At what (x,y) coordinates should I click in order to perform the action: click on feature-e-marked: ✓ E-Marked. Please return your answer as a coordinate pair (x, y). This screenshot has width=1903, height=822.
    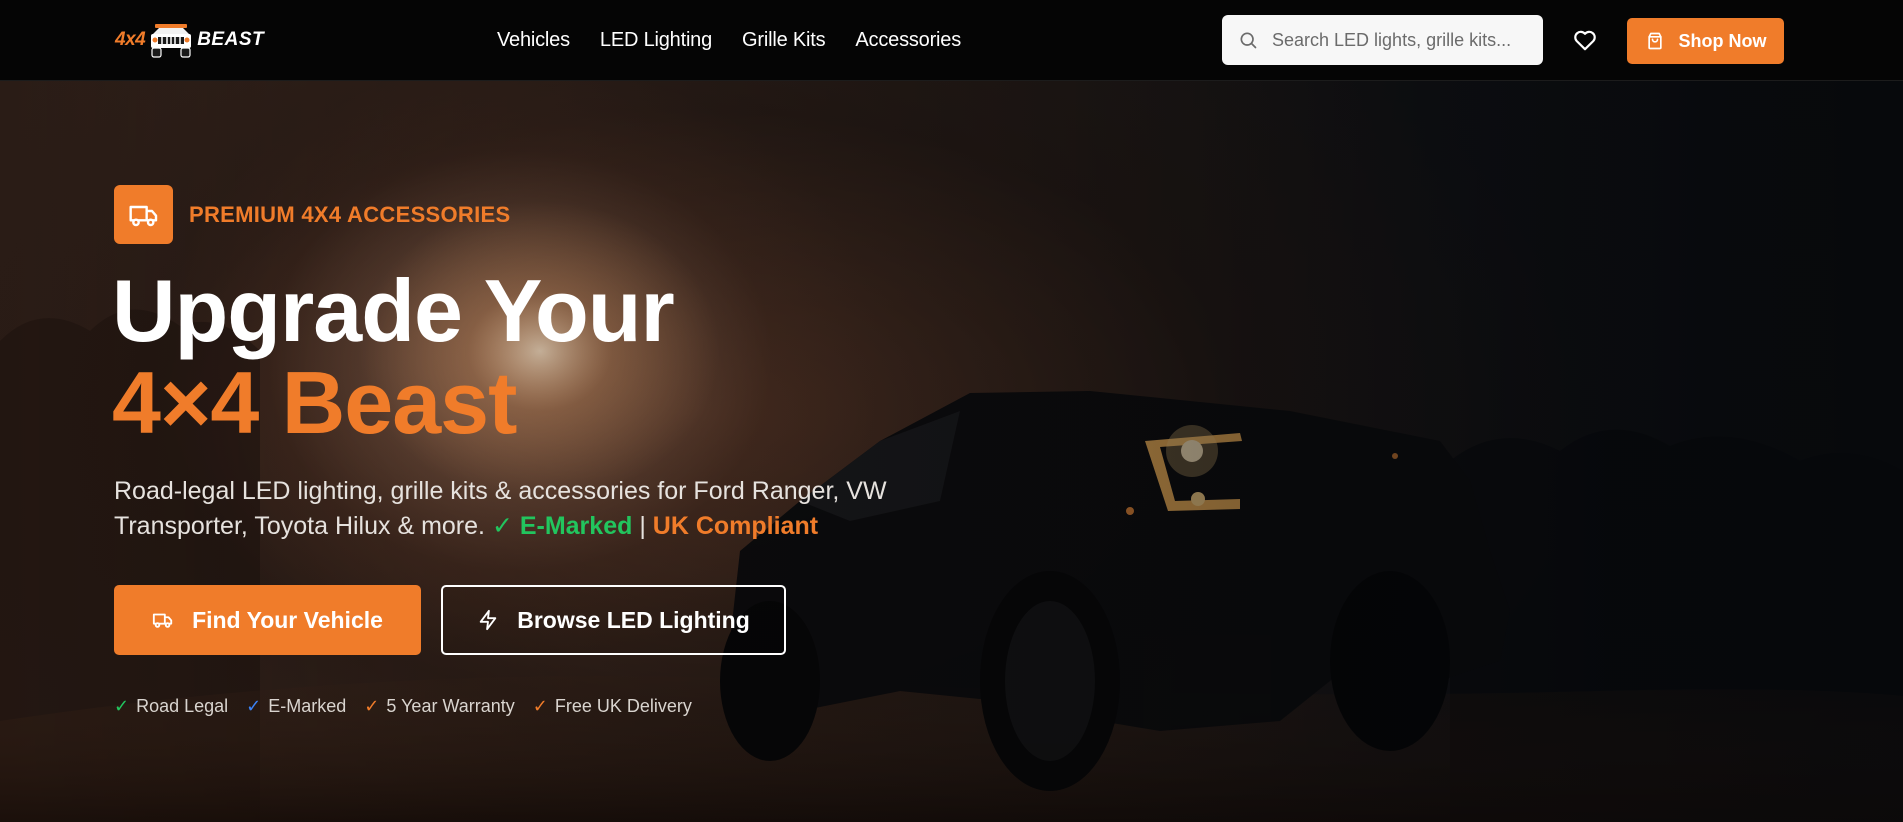
    Looking at the image, I should click on (296, 706).